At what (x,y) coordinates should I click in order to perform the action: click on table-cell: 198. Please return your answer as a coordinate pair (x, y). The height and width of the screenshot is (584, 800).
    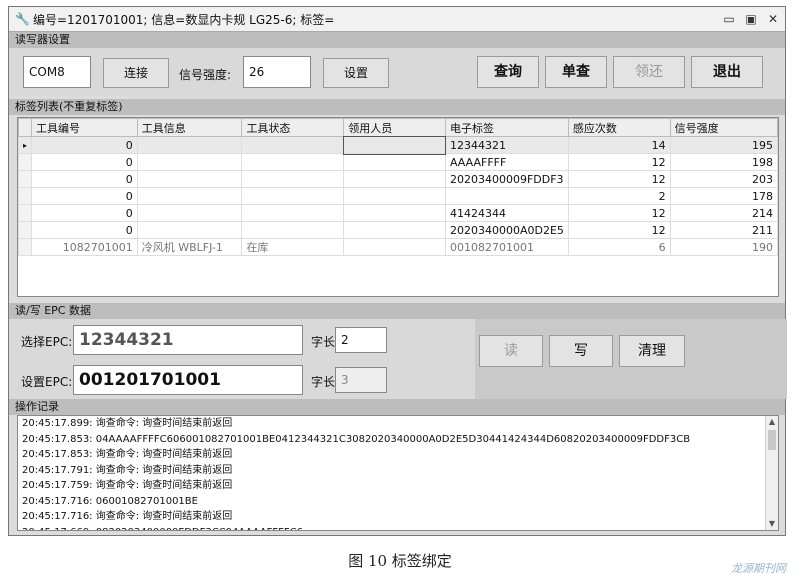
    Looking at the image, I should click on (723, 162).